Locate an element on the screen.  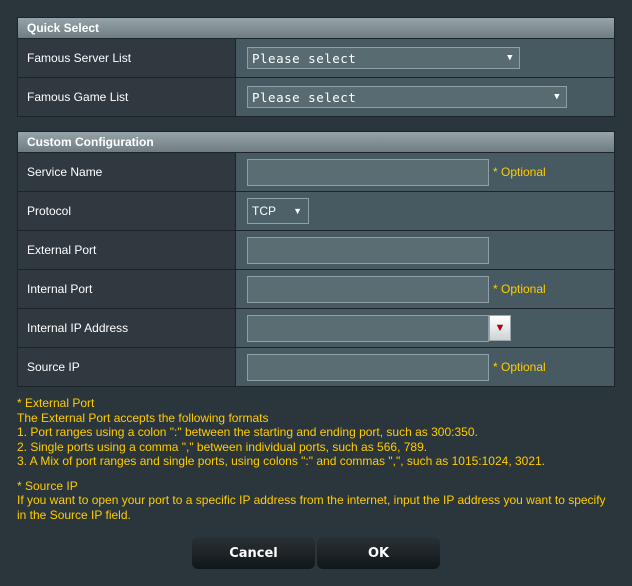
protocol-label: Protocol is located at coordinates (127, 211).